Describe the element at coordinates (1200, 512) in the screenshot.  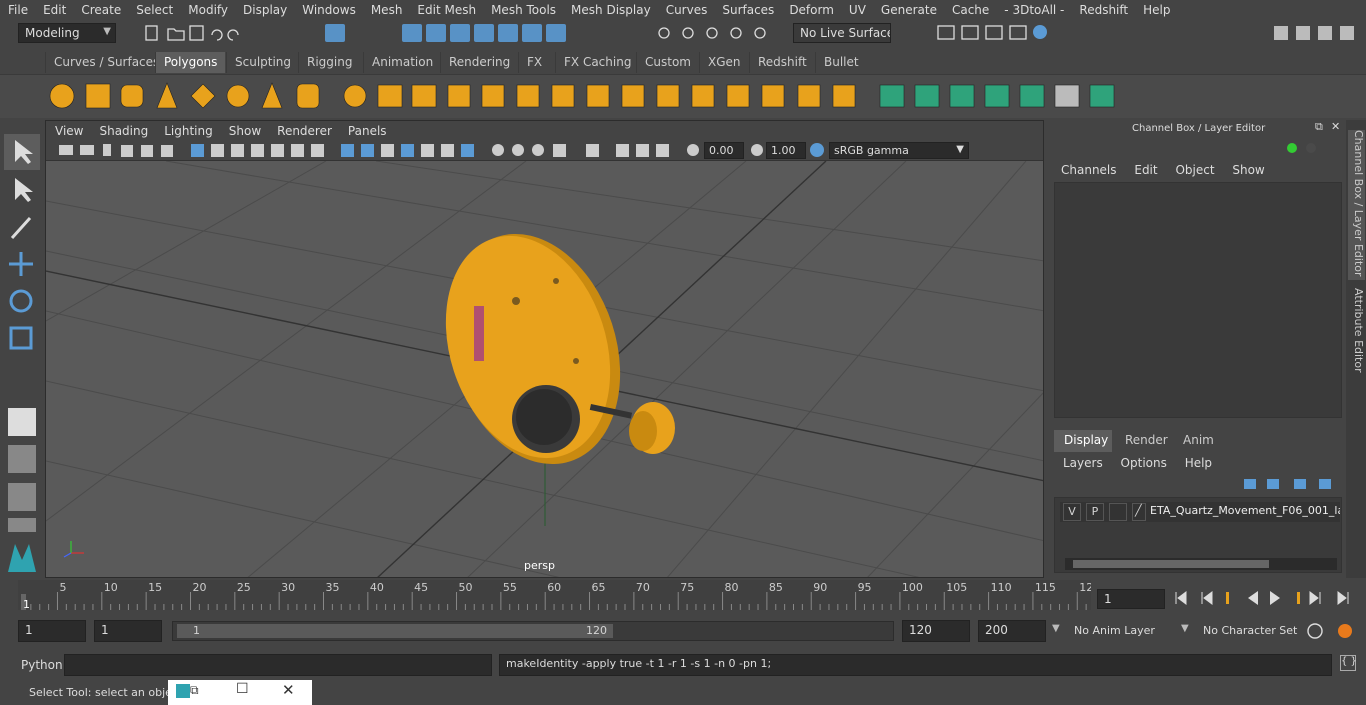
I see `layer-row: V P ╱ ETA_Quartz_Movement_F06_001_laye` at that location.